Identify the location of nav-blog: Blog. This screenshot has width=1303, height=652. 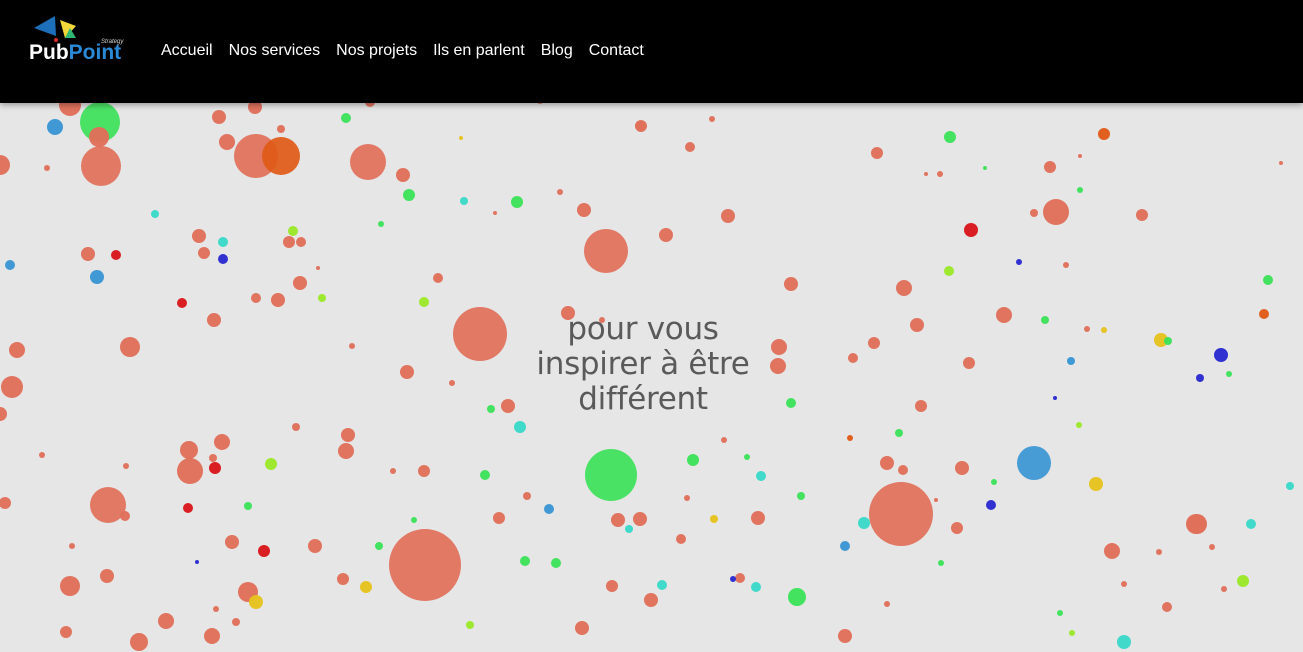
(557, 50).